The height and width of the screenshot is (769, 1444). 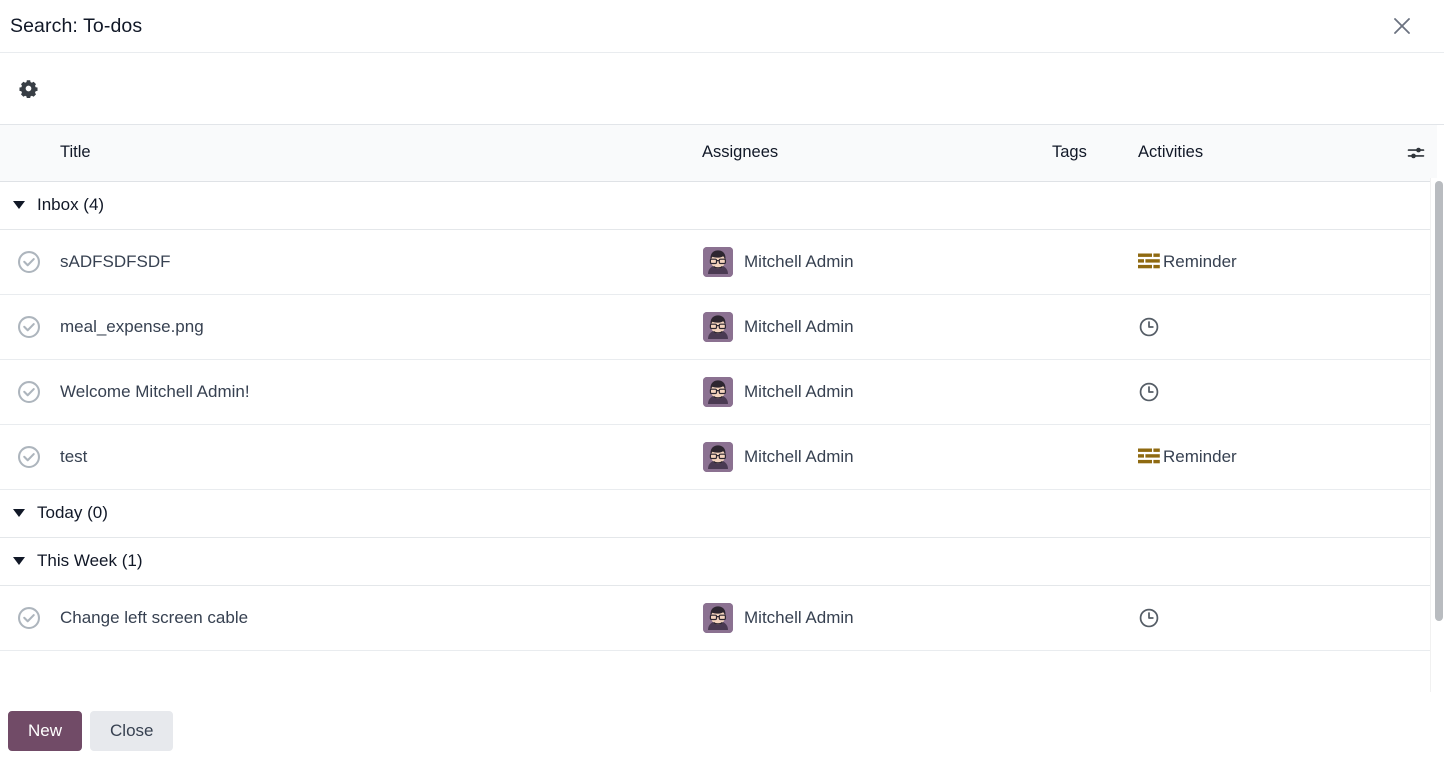 I want to click on column-header-assignees: Assignees, so click(x=875, y=153).